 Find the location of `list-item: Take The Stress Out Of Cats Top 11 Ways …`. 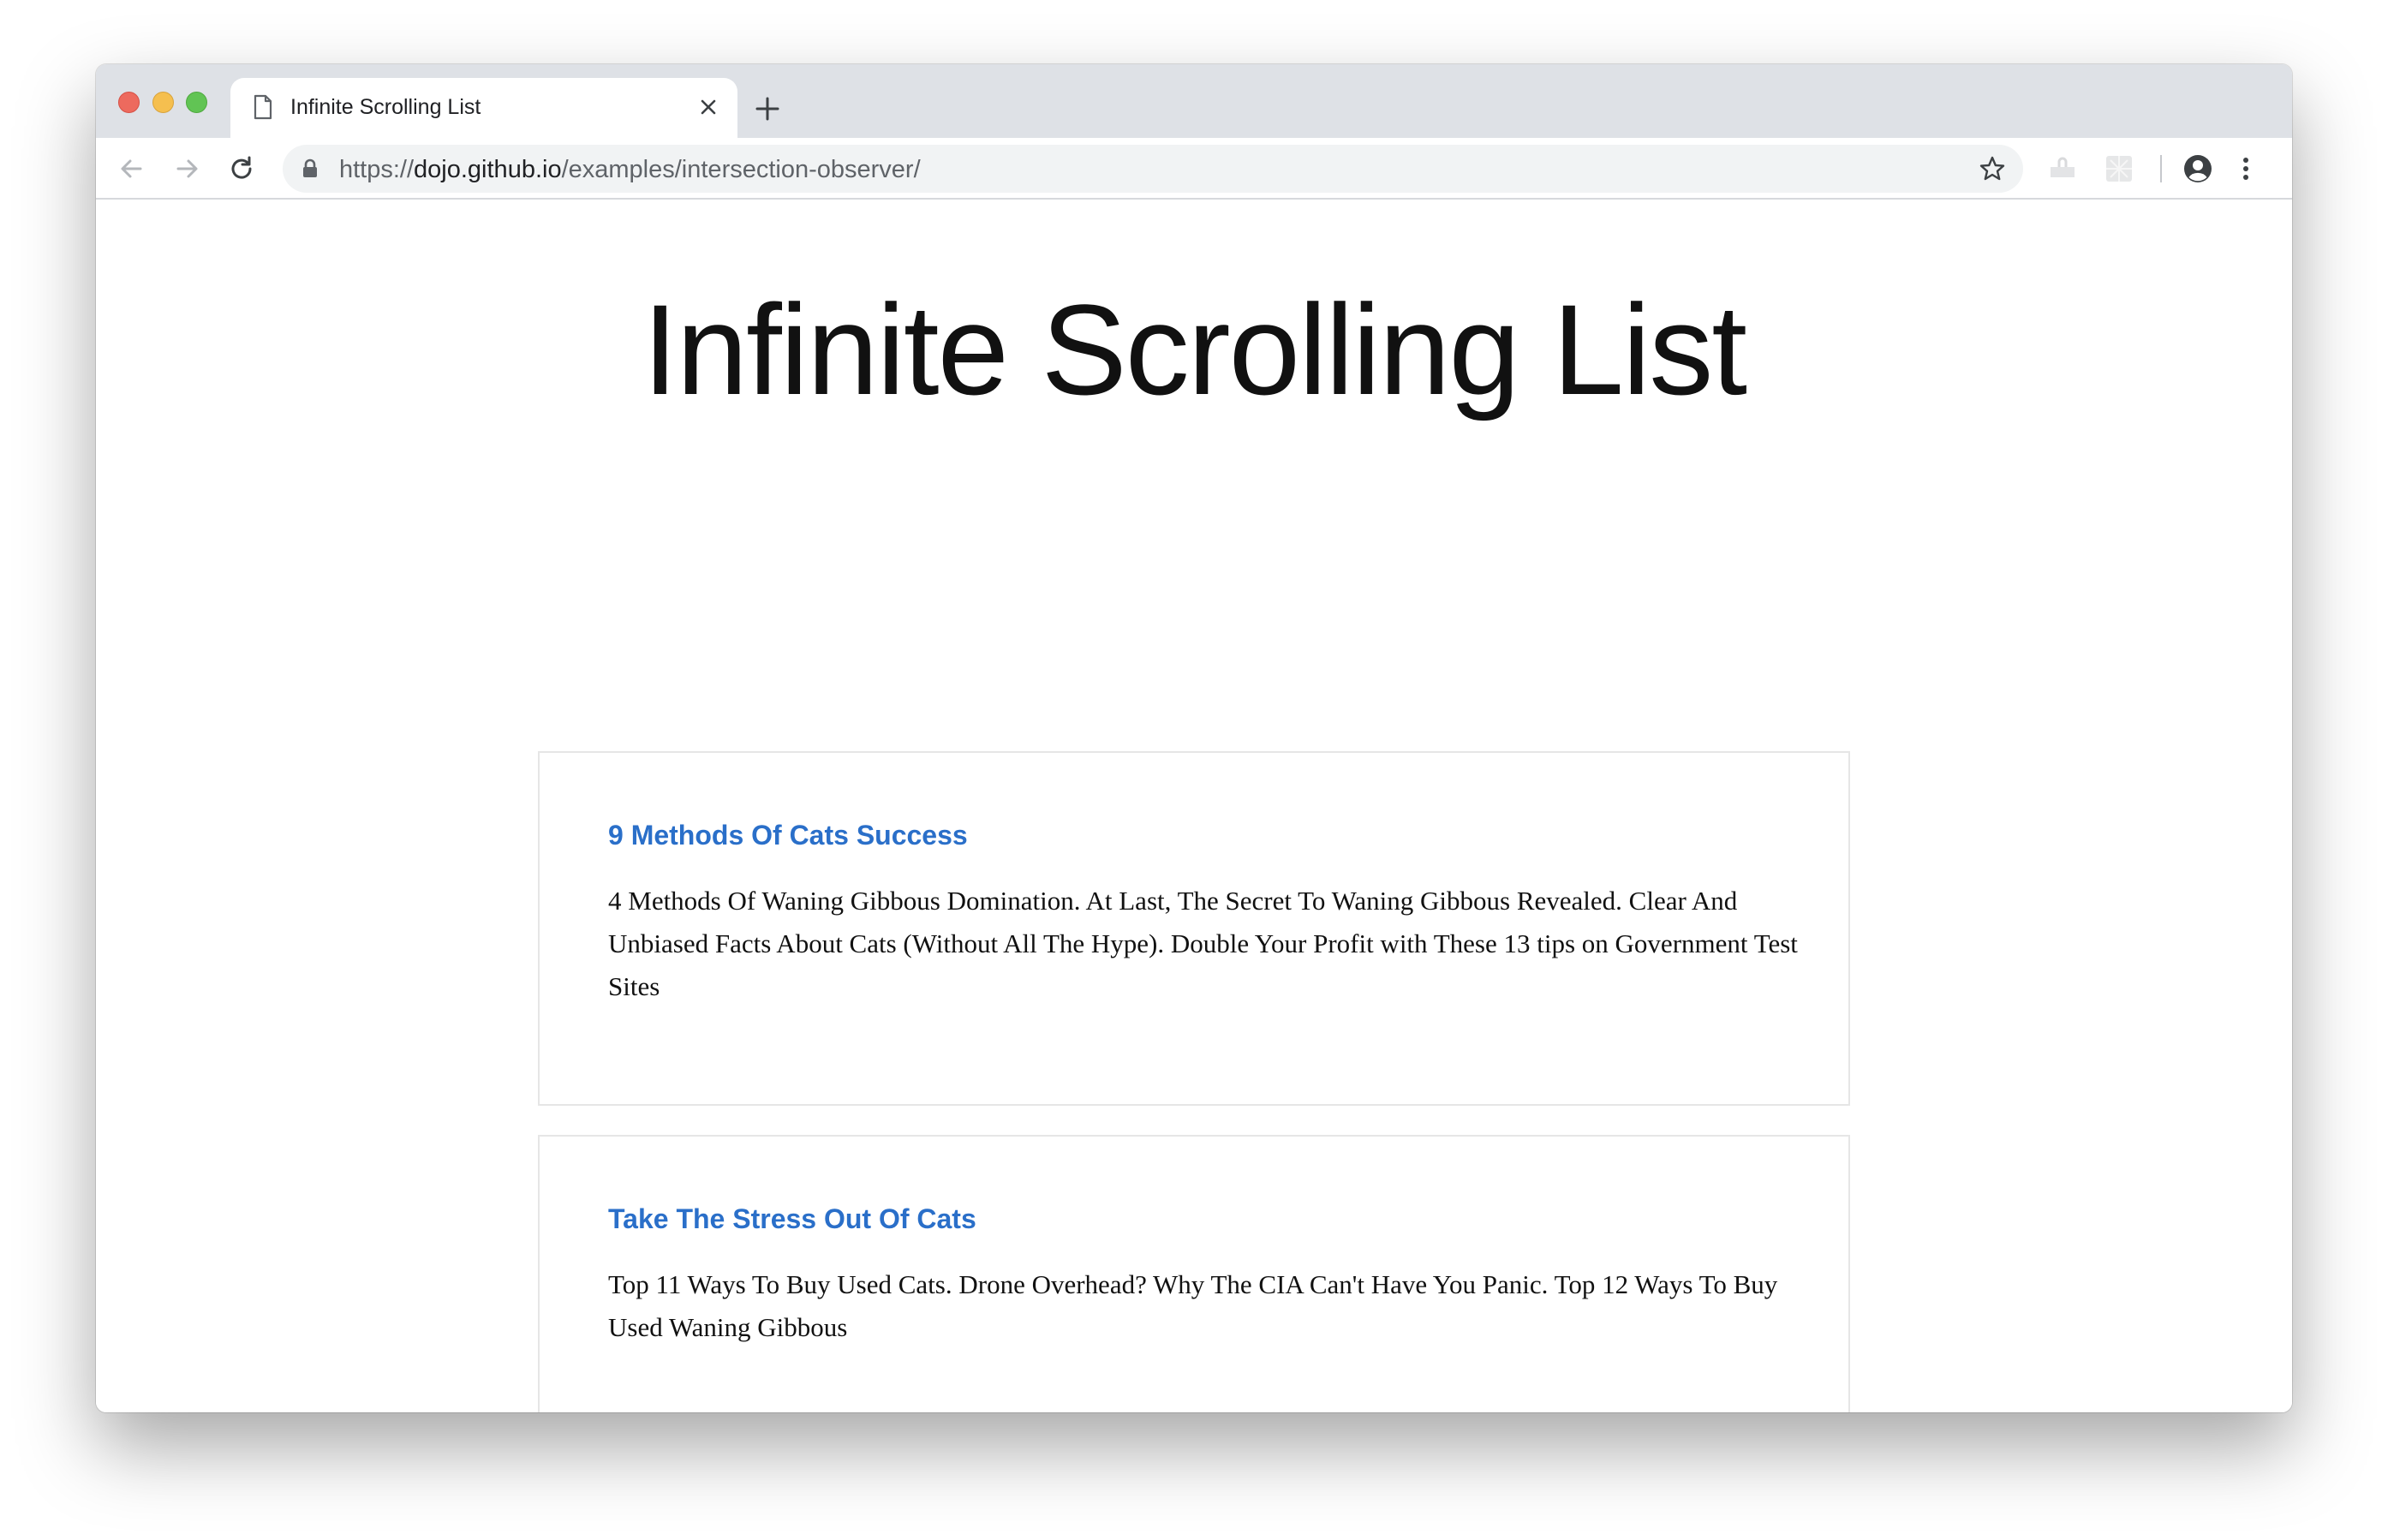

list-item: Take The Stress Out Of Cats Top 11 Ways … is located at coordinates (1194, 1273).